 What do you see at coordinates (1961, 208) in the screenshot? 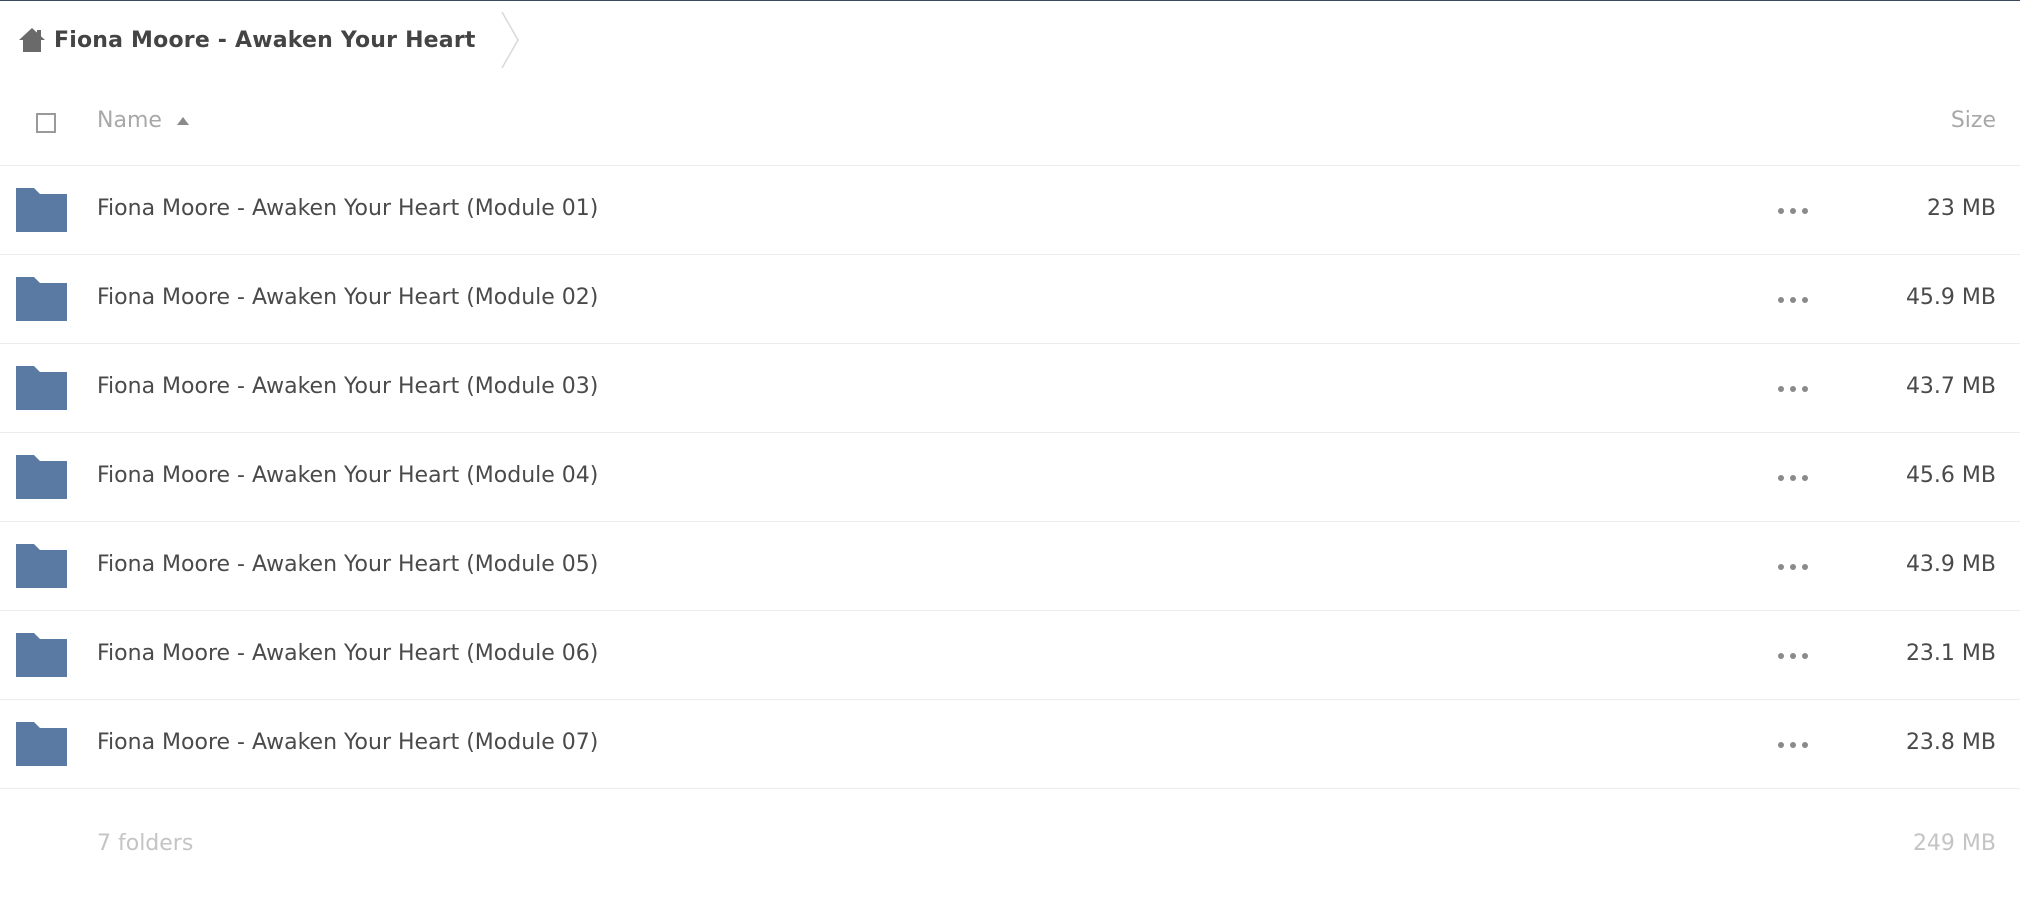
I see `row-size: 23 MB` at bounding box center [1961, 208].